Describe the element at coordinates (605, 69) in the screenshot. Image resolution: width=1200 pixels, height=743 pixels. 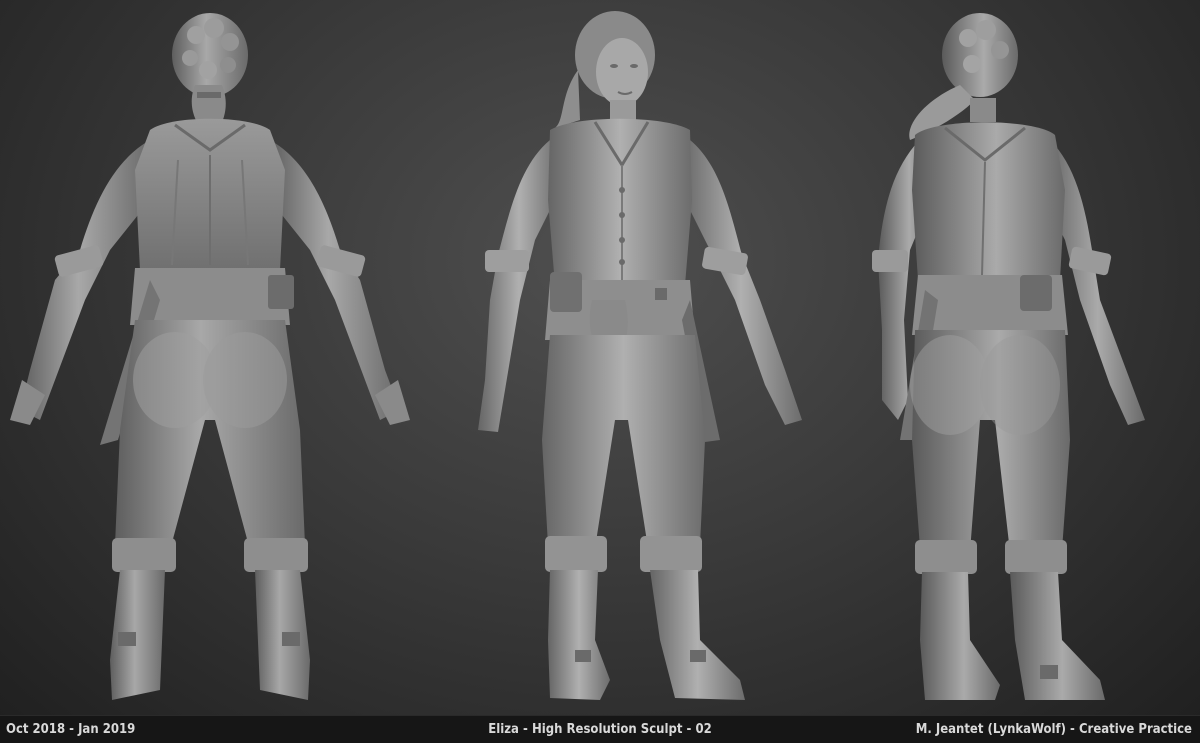
I see `head` at that location.